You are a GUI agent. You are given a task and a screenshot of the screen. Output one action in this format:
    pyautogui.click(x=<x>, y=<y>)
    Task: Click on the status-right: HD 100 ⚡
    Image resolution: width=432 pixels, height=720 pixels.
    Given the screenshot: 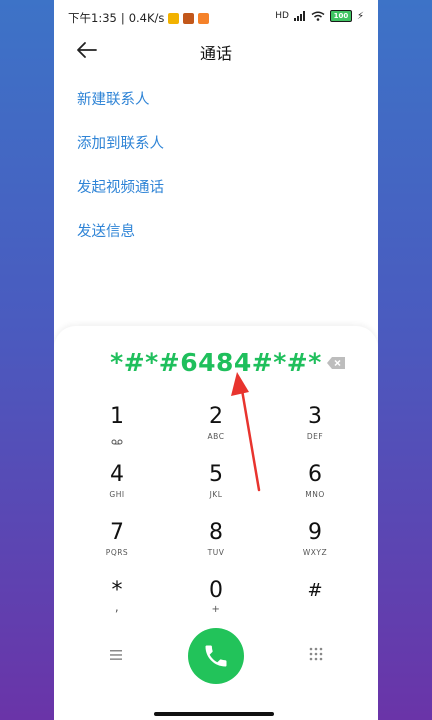 What is the action you would take?
    pyautogui.click(x=319, y=16)
    